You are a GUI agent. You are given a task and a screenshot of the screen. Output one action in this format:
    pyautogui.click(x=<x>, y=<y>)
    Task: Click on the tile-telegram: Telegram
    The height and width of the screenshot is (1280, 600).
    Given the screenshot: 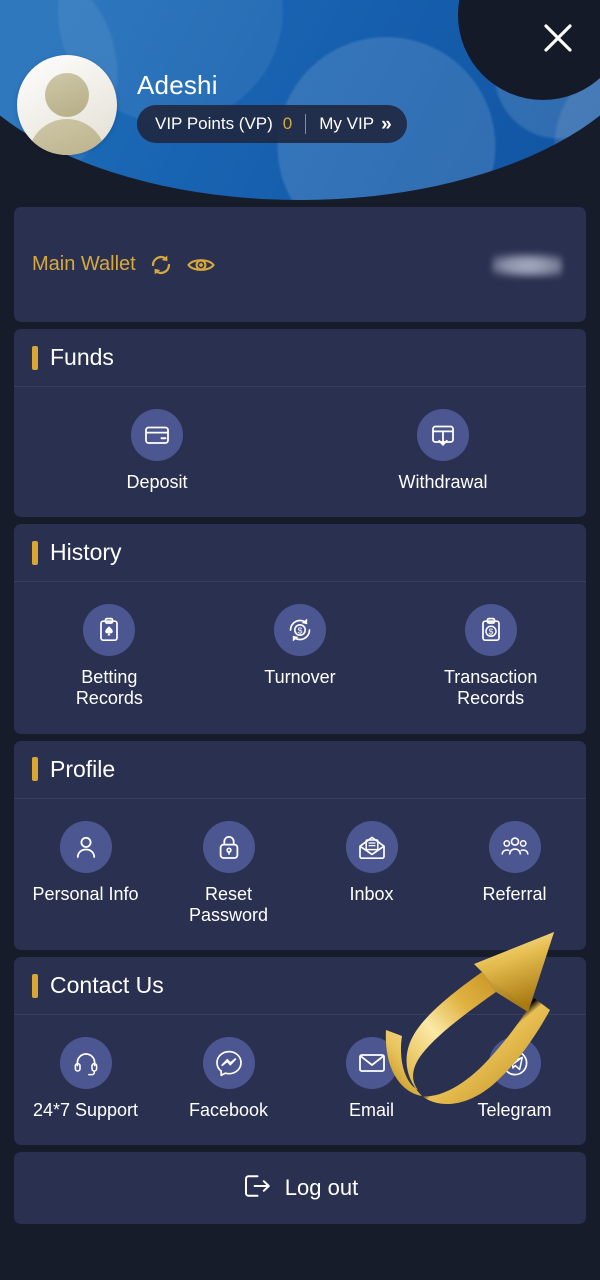 What is the action you would take?
    pyautogui.click(x=514, y=1079)
    